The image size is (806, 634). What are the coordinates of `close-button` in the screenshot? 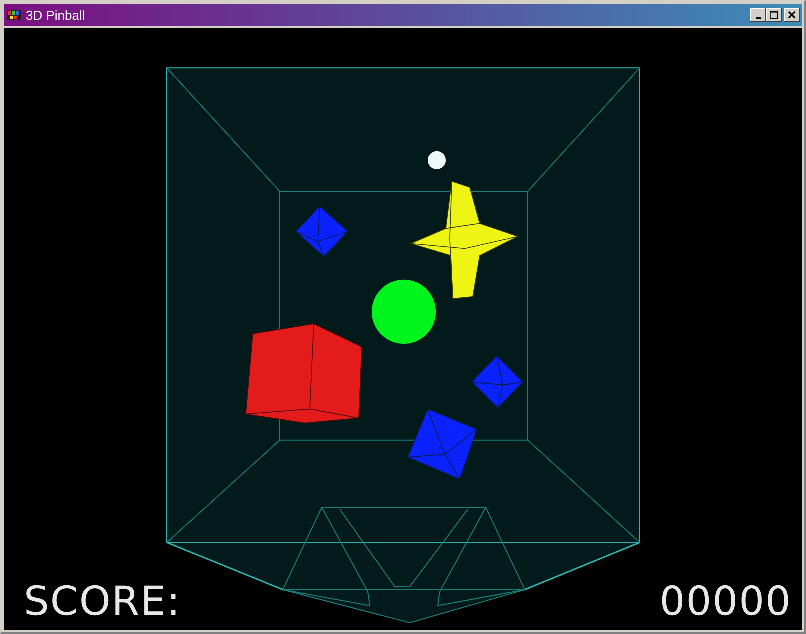 It's located at (792, 15).